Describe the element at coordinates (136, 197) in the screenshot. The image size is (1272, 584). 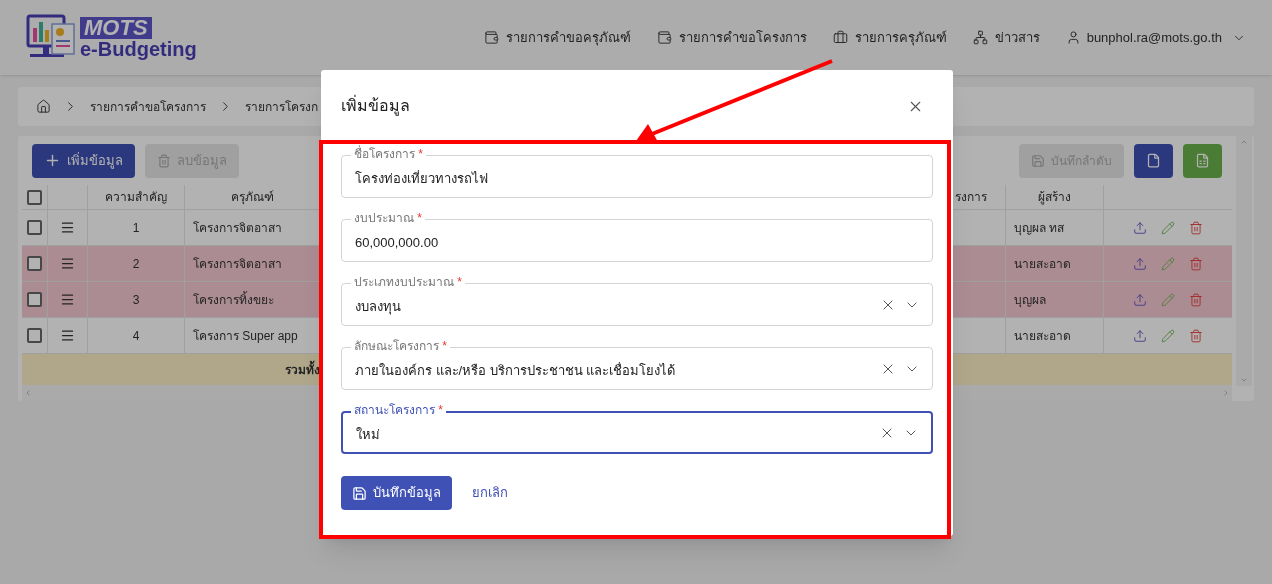
I see `column-header: ความสำคัญ` at that location.